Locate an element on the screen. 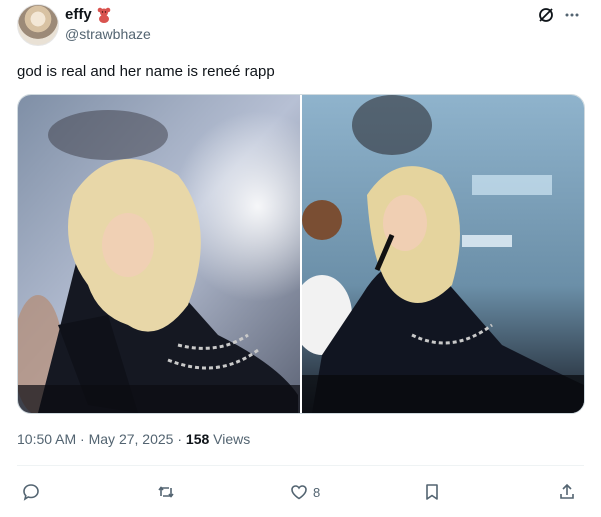  reply-button is located at coordinates (33, 492).